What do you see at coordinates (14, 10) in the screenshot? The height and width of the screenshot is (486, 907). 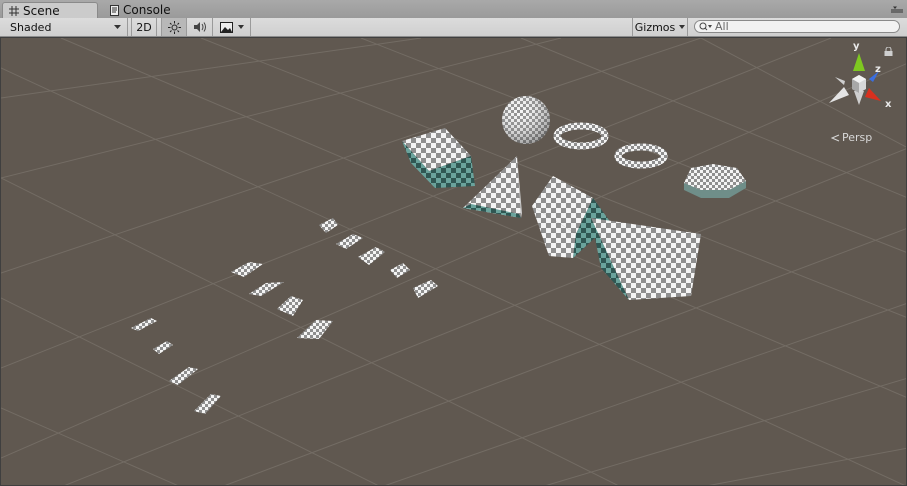 I see `grid-icon` at bounding box center [14, 10].